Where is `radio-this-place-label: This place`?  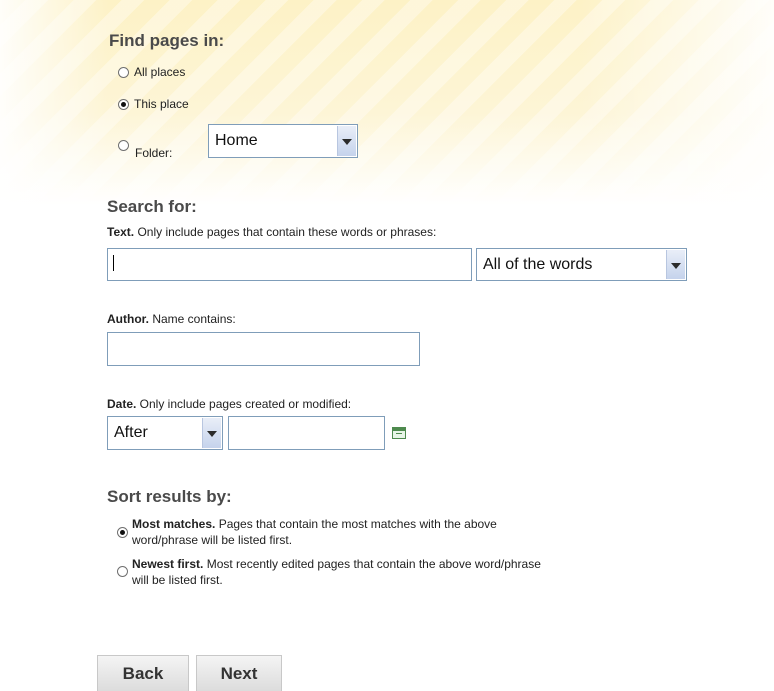
radio-this-place-label: This place is located at coordinates (161, 104).